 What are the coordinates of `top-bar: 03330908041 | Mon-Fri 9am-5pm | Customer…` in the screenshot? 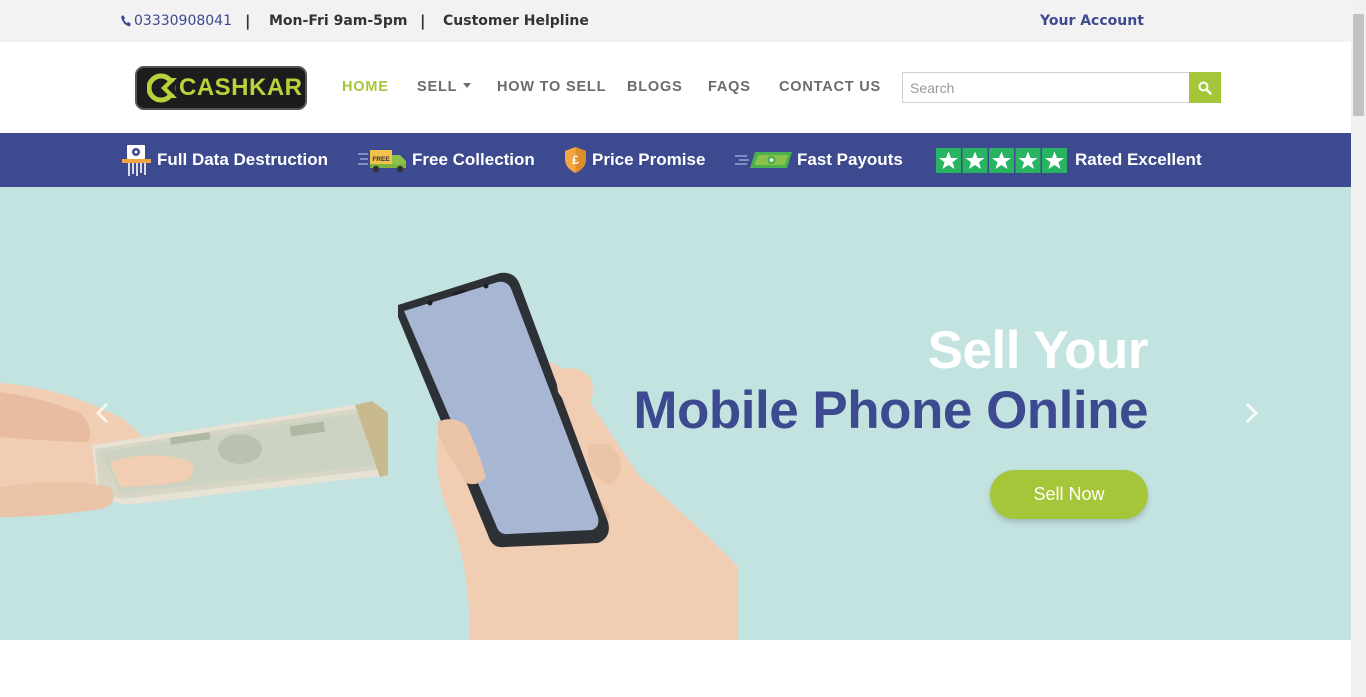 It's located at (675, 21).